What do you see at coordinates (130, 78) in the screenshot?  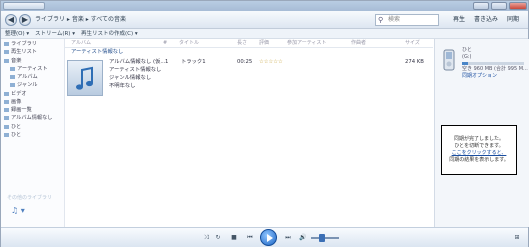 I see `album-genre: ジャンル情報なし` at bounding box center [130, 78].